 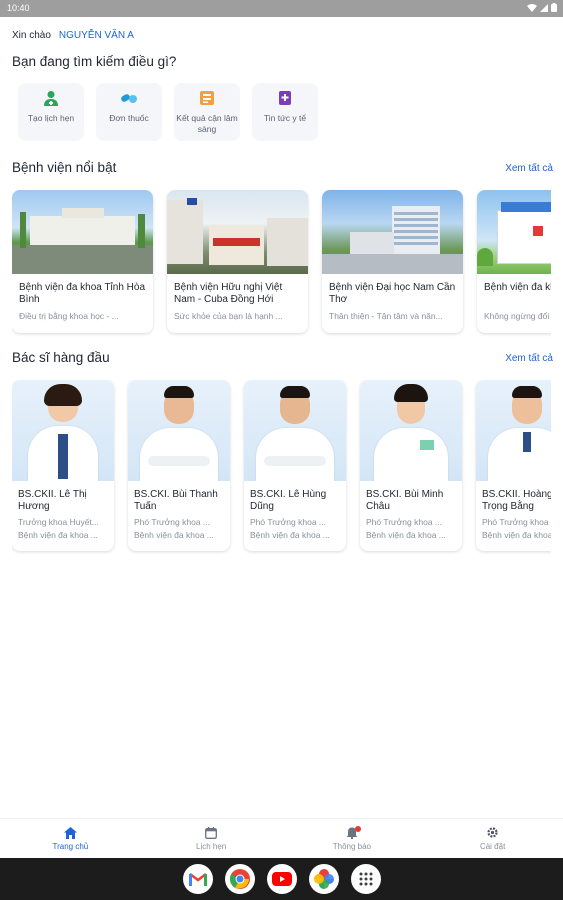 What do you see at coordinates (197, 879) in the screenshot?
I see `gmail-icon` at bounding box center [197, 879].